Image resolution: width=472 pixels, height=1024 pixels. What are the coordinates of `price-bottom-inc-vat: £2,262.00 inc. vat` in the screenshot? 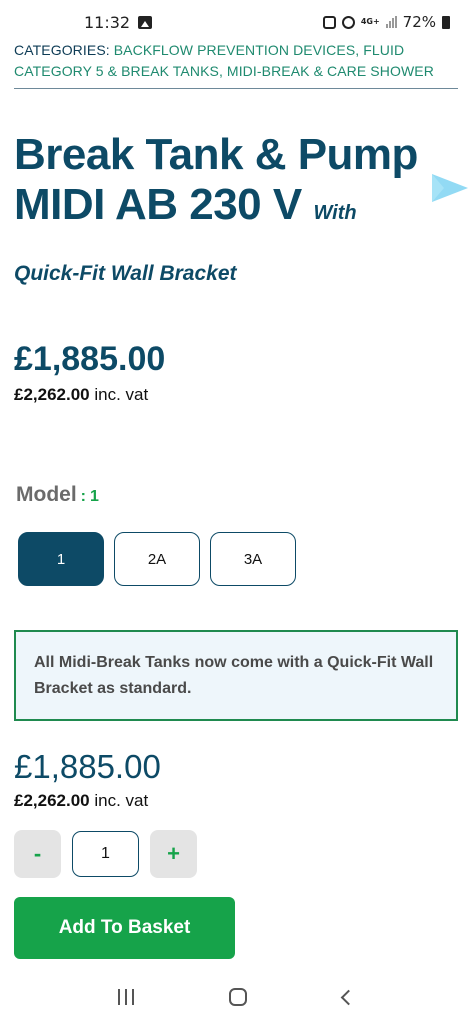 It's located at (81, 801).